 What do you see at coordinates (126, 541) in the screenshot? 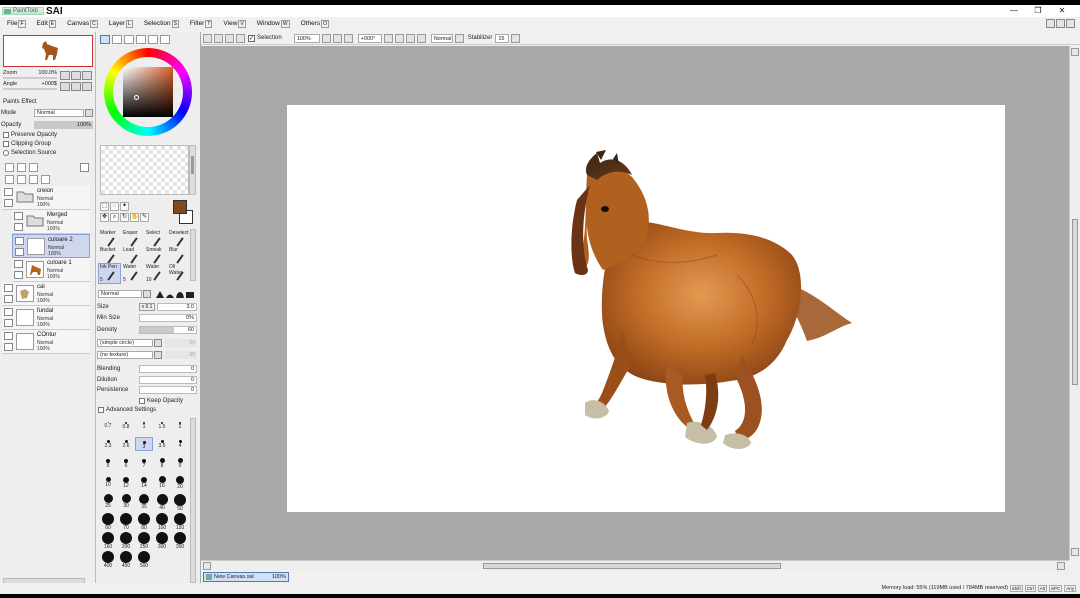
I see `brush-size-preset: 200` at bounding box center [126, 541].